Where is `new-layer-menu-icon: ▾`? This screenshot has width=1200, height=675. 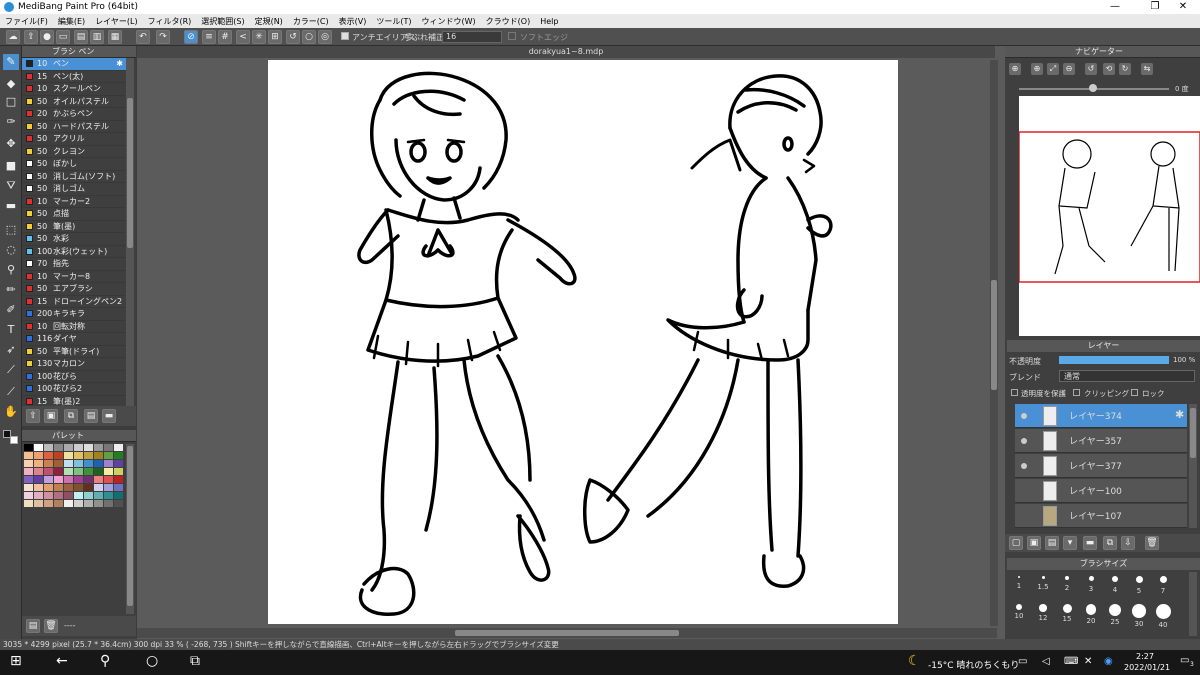
new-layer-menu-icon: ▾ is located at coordinates (1070, 543).